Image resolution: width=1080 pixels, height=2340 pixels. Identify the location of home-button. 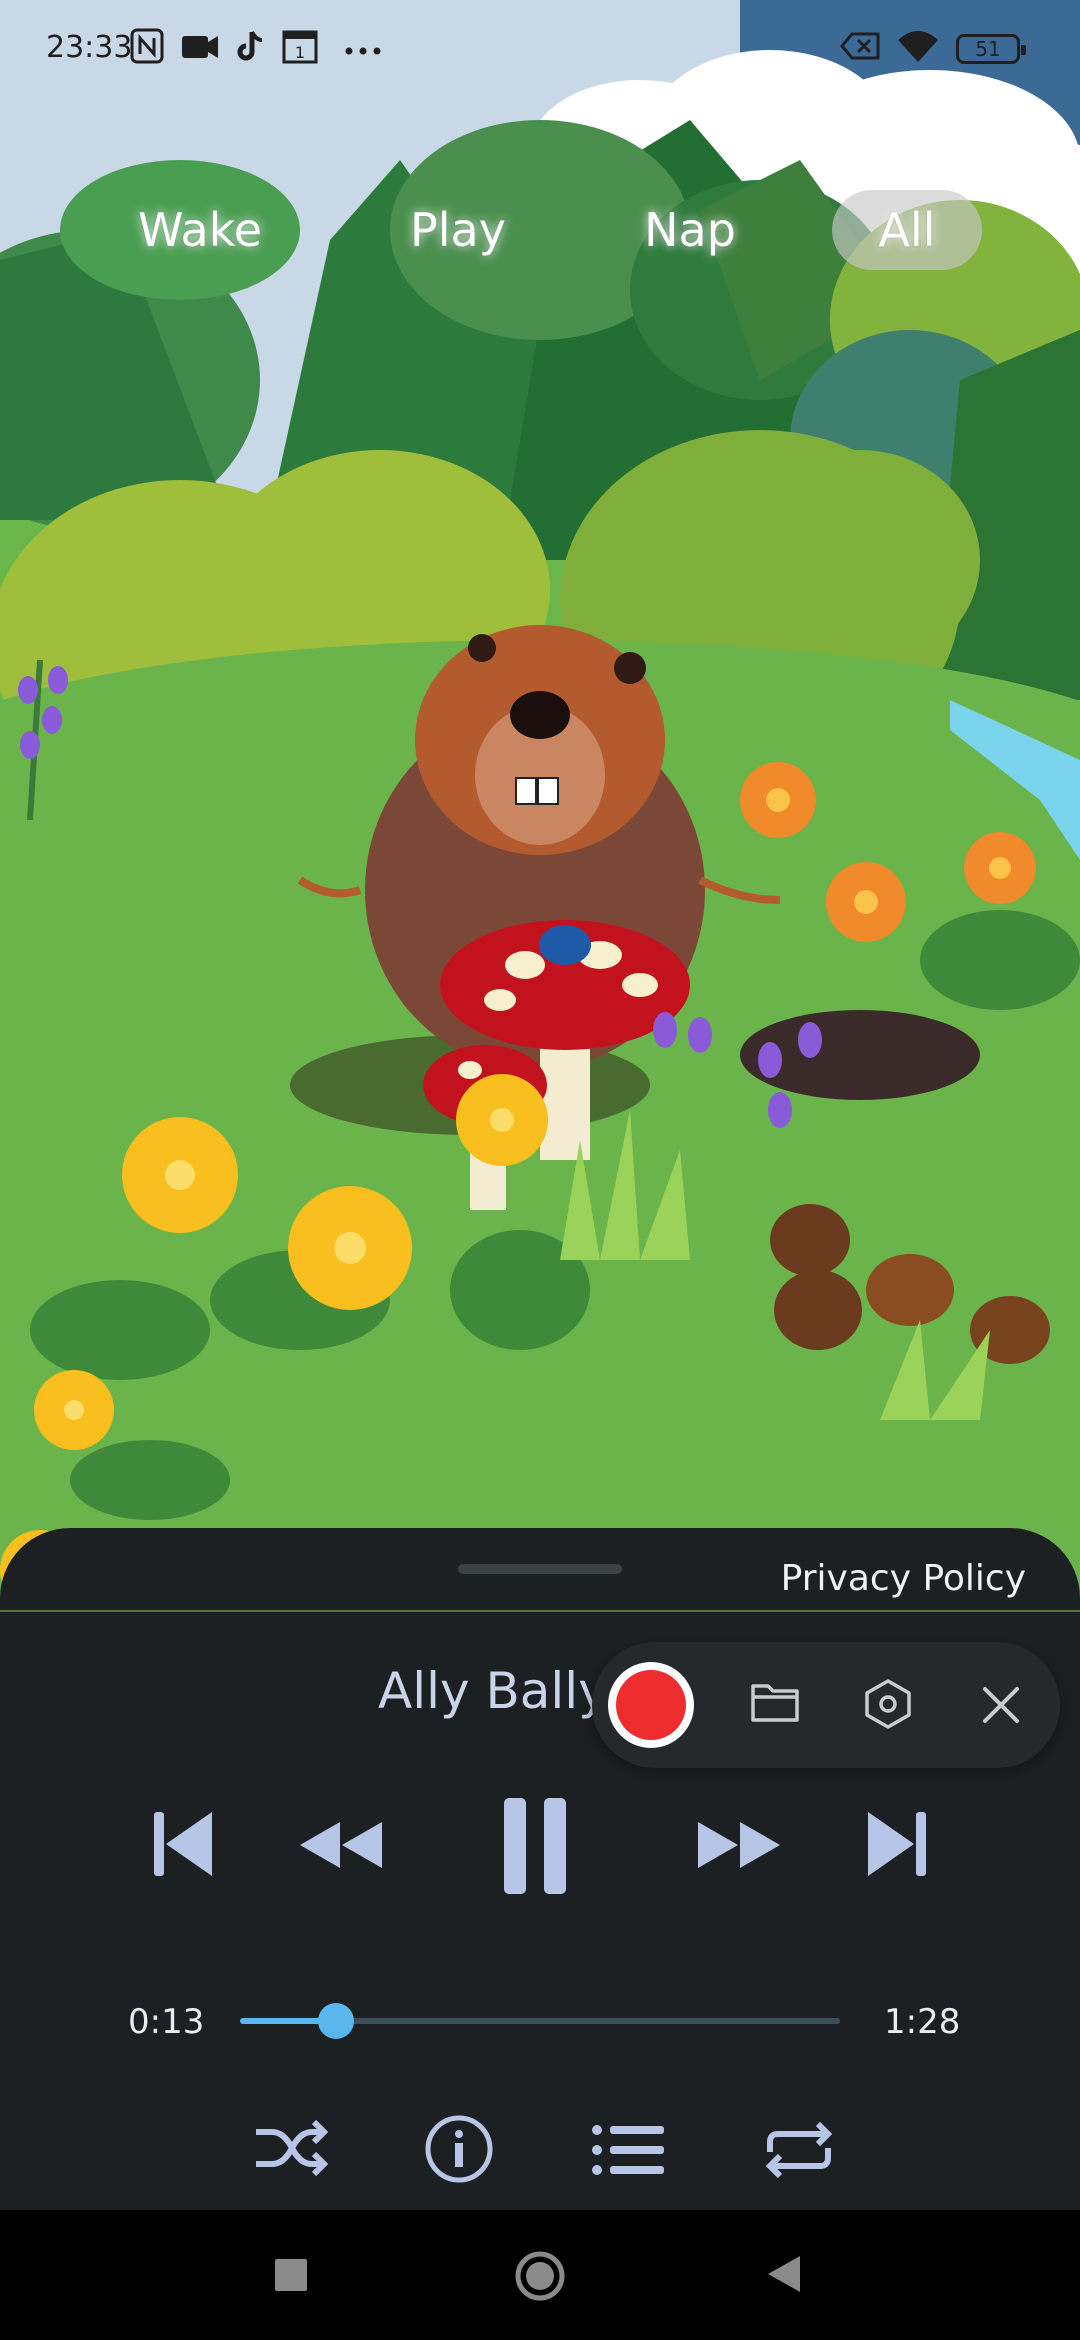
(540, 2278).